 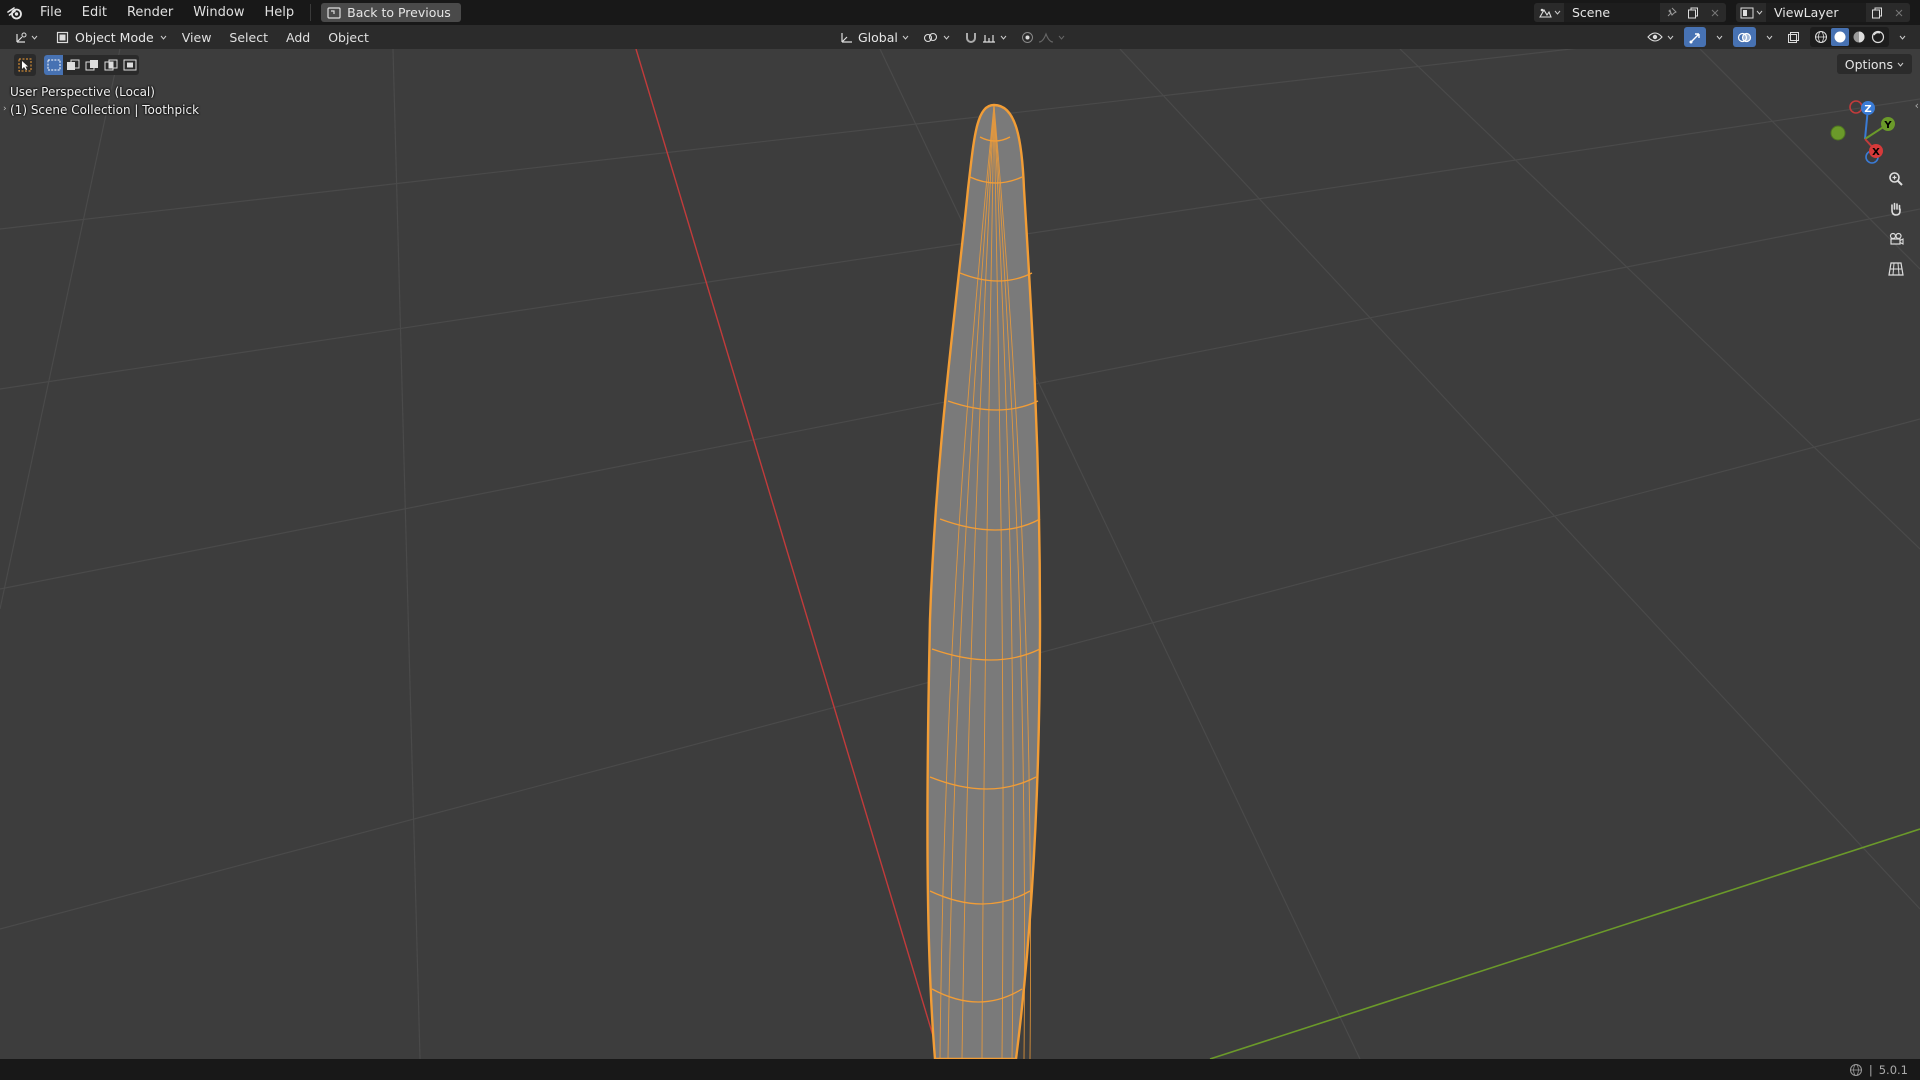 I want to click on select-new-button, so click(x=53, y=65).